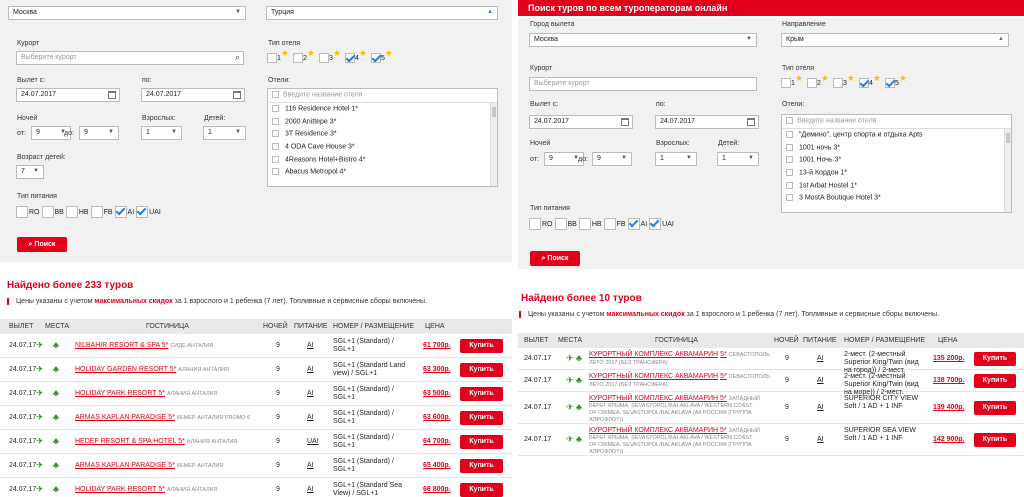 This screenshot has width=1024, height=497. What do you see at coordinates (130, 441) in the screenshot?
I see `hotel-link: HEDEF RESORT & SPA HOTEL 5*` at bounding box center [130, 441].